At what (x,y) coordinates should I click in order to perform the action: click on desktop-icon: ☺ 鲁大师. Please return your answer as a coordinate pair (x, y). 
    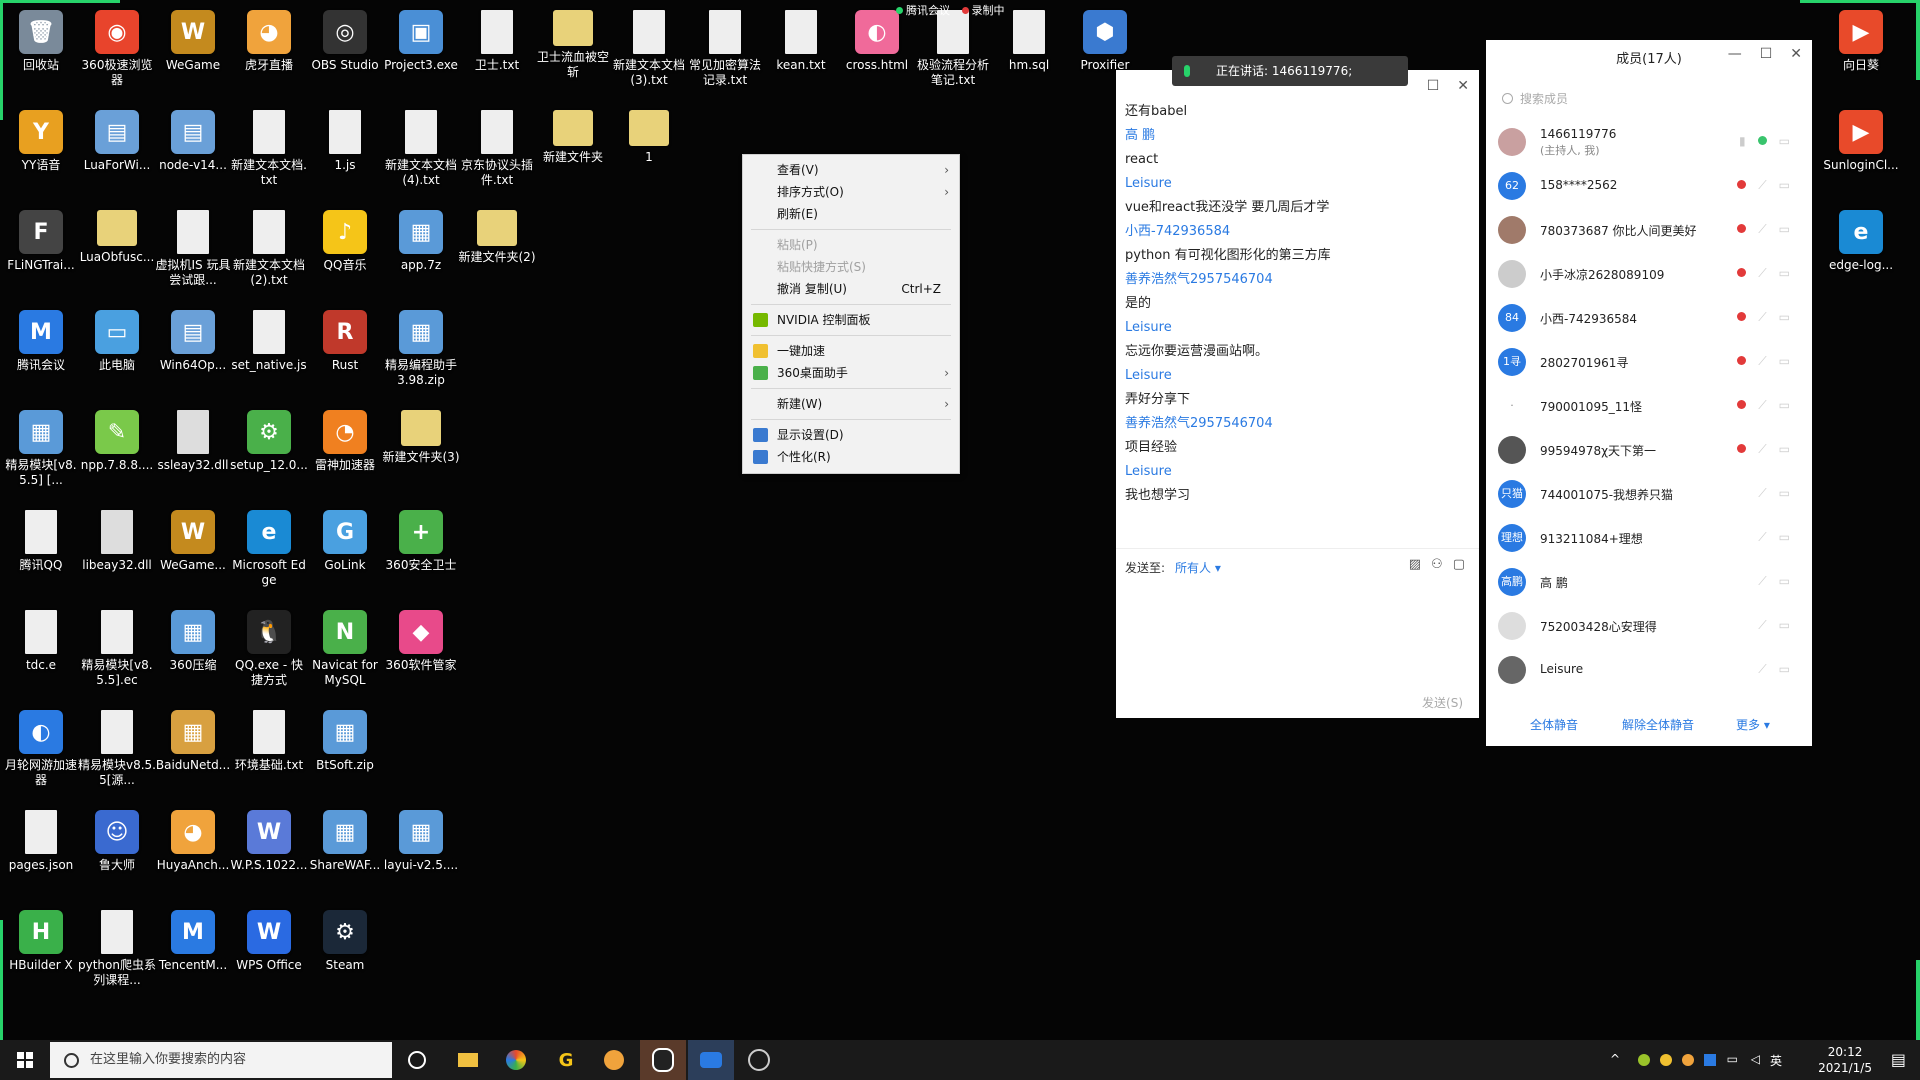
    Looking at the image, I should click on (117, 839).